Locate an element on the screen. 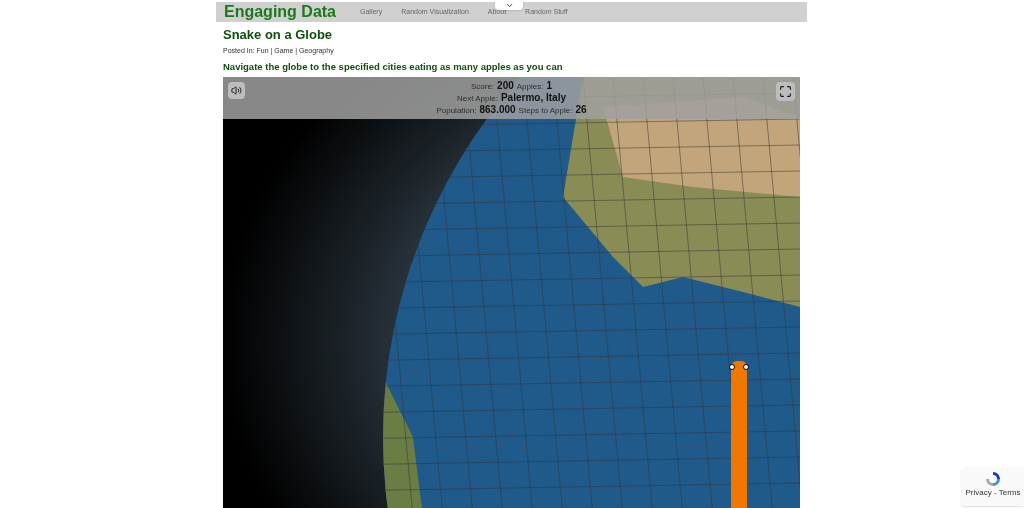 This screenshot has height=508, width=1024. recaptcha-icon is located at coordinates (993, 479).